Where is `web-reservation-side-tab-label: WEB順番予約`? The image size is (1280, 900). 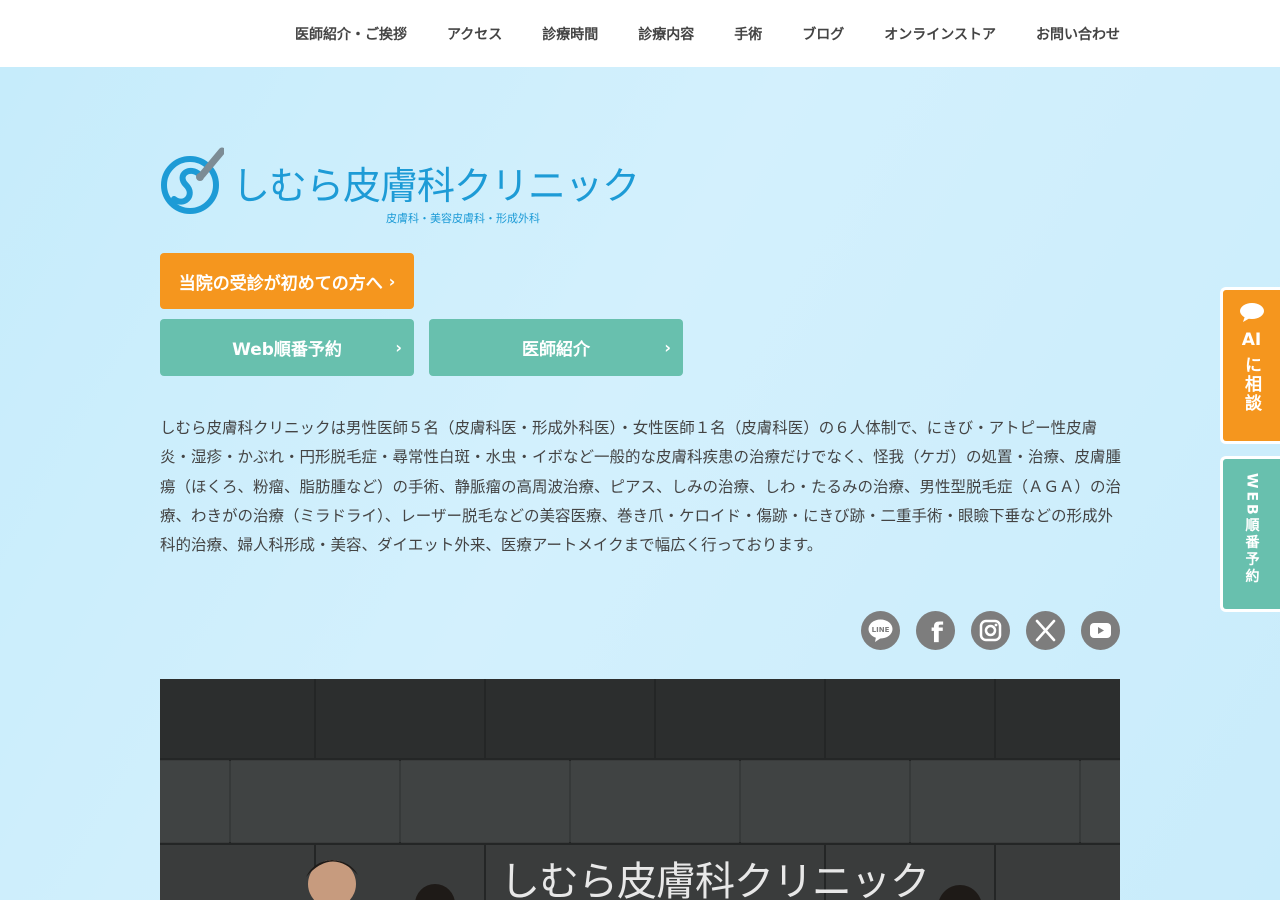
web-reservation-side-tab-label: WEB順番予約 is located at coordinates (1251, 529).